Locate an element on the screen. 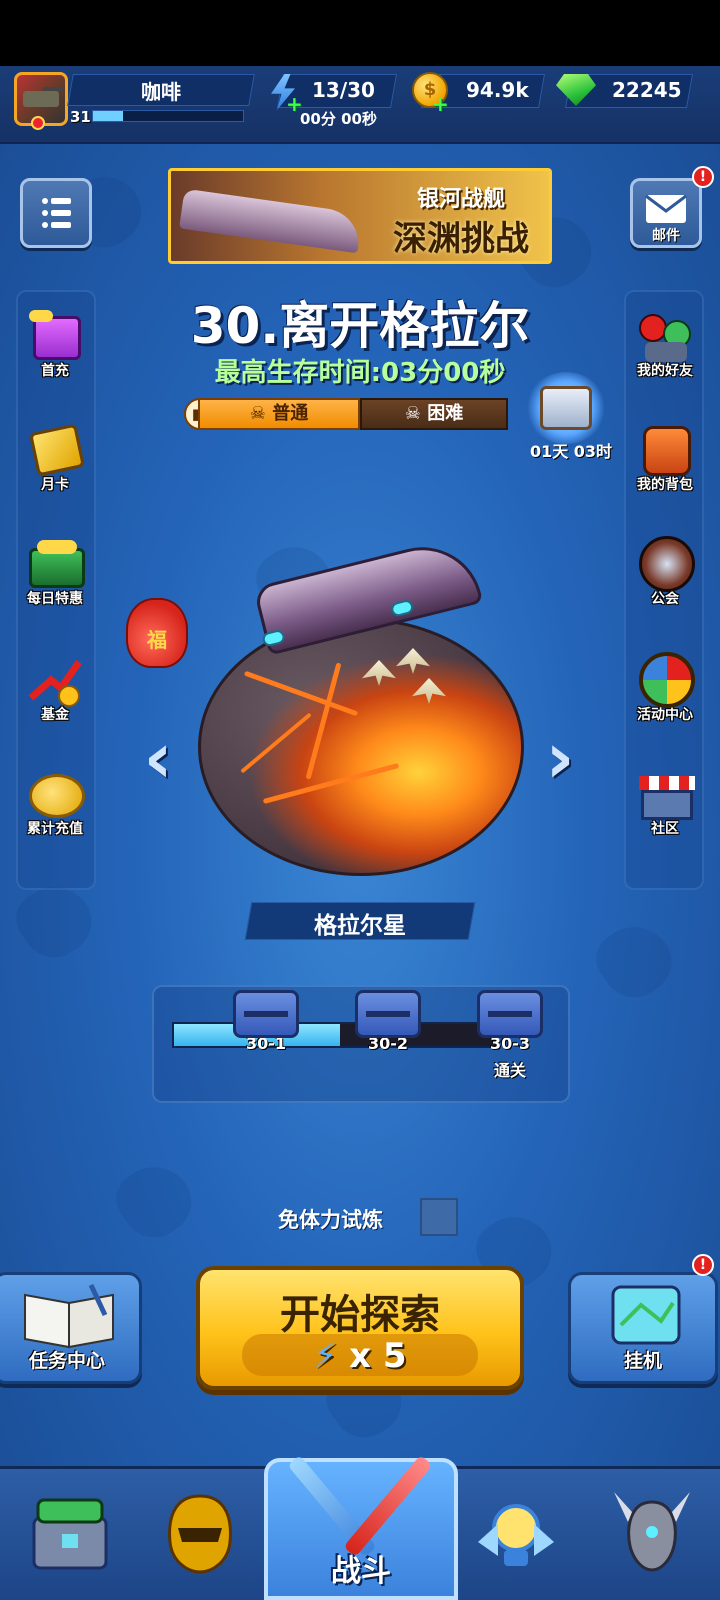  difficulty-normal-label: 普通 is located at coordinates (290, 413).